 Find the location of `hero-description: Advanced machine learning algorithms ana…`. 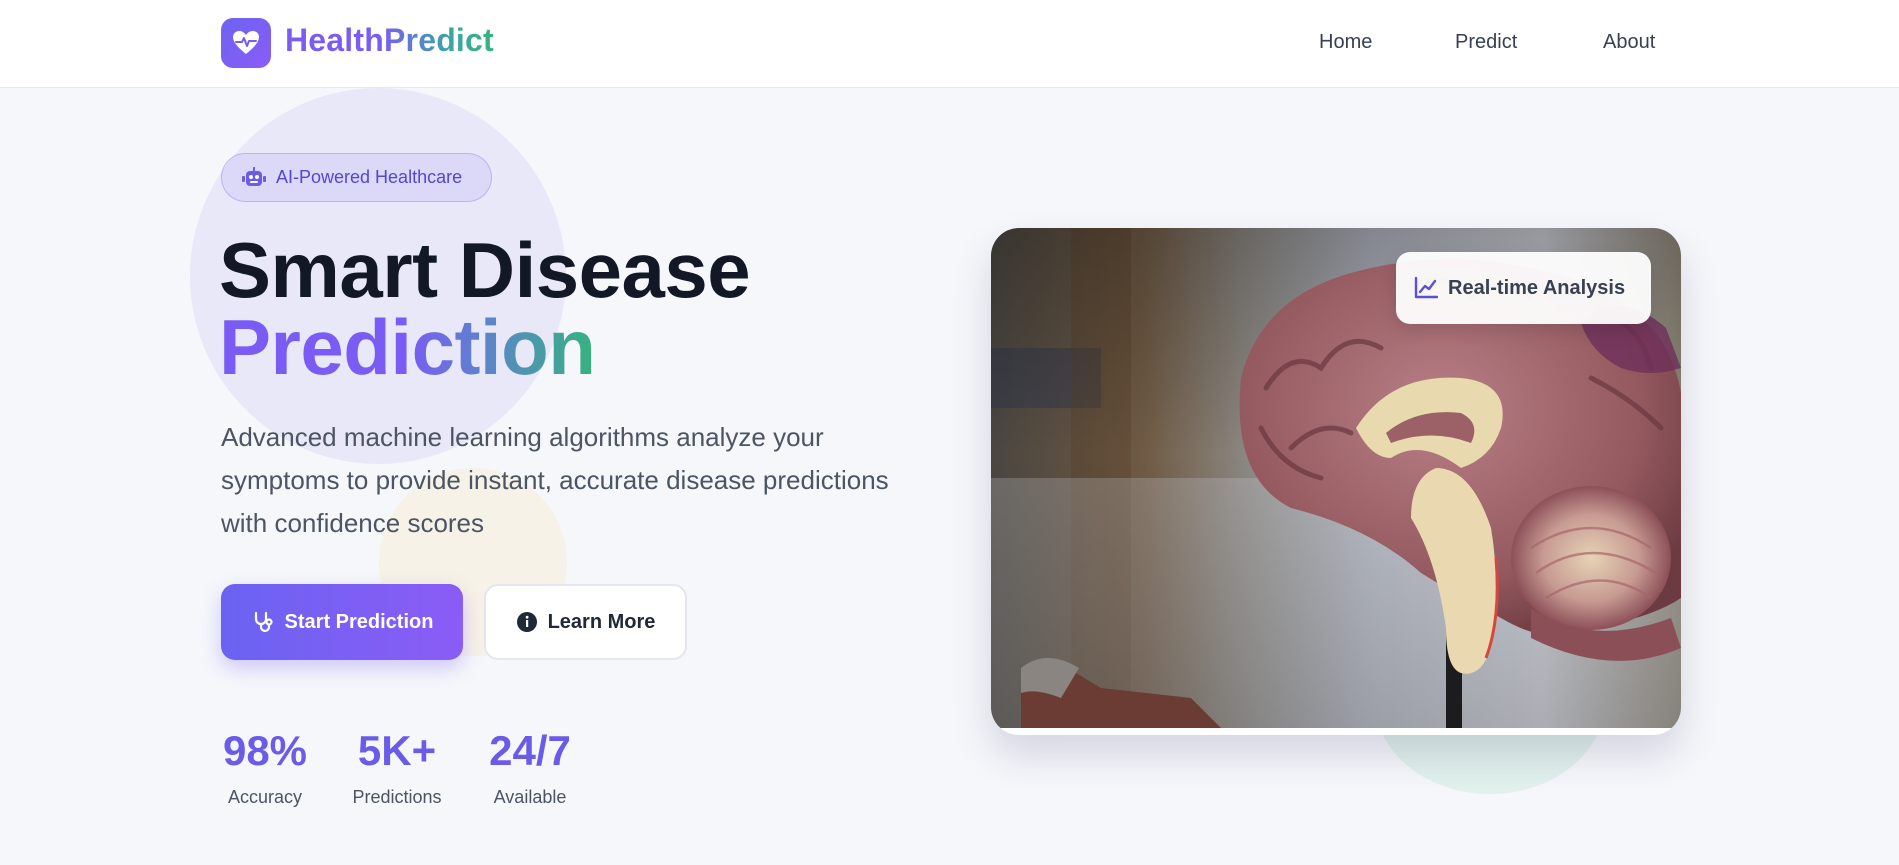

hero-description: Advanced machine learning algorithms ana… is located at coordinates (555, 480).